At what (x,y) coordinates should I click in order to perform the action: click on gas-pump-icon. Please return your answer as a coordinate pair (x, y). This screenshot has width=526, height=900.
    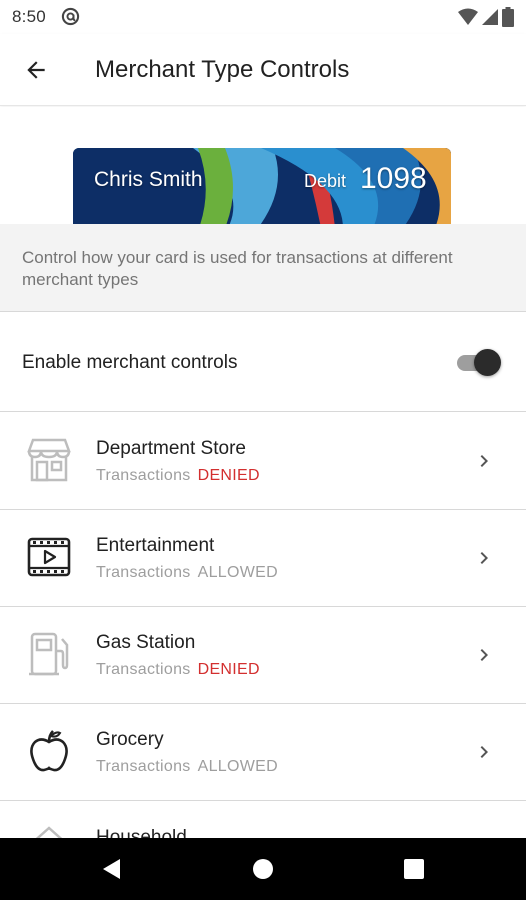
    Looking at the image, I should click on (49, 654).